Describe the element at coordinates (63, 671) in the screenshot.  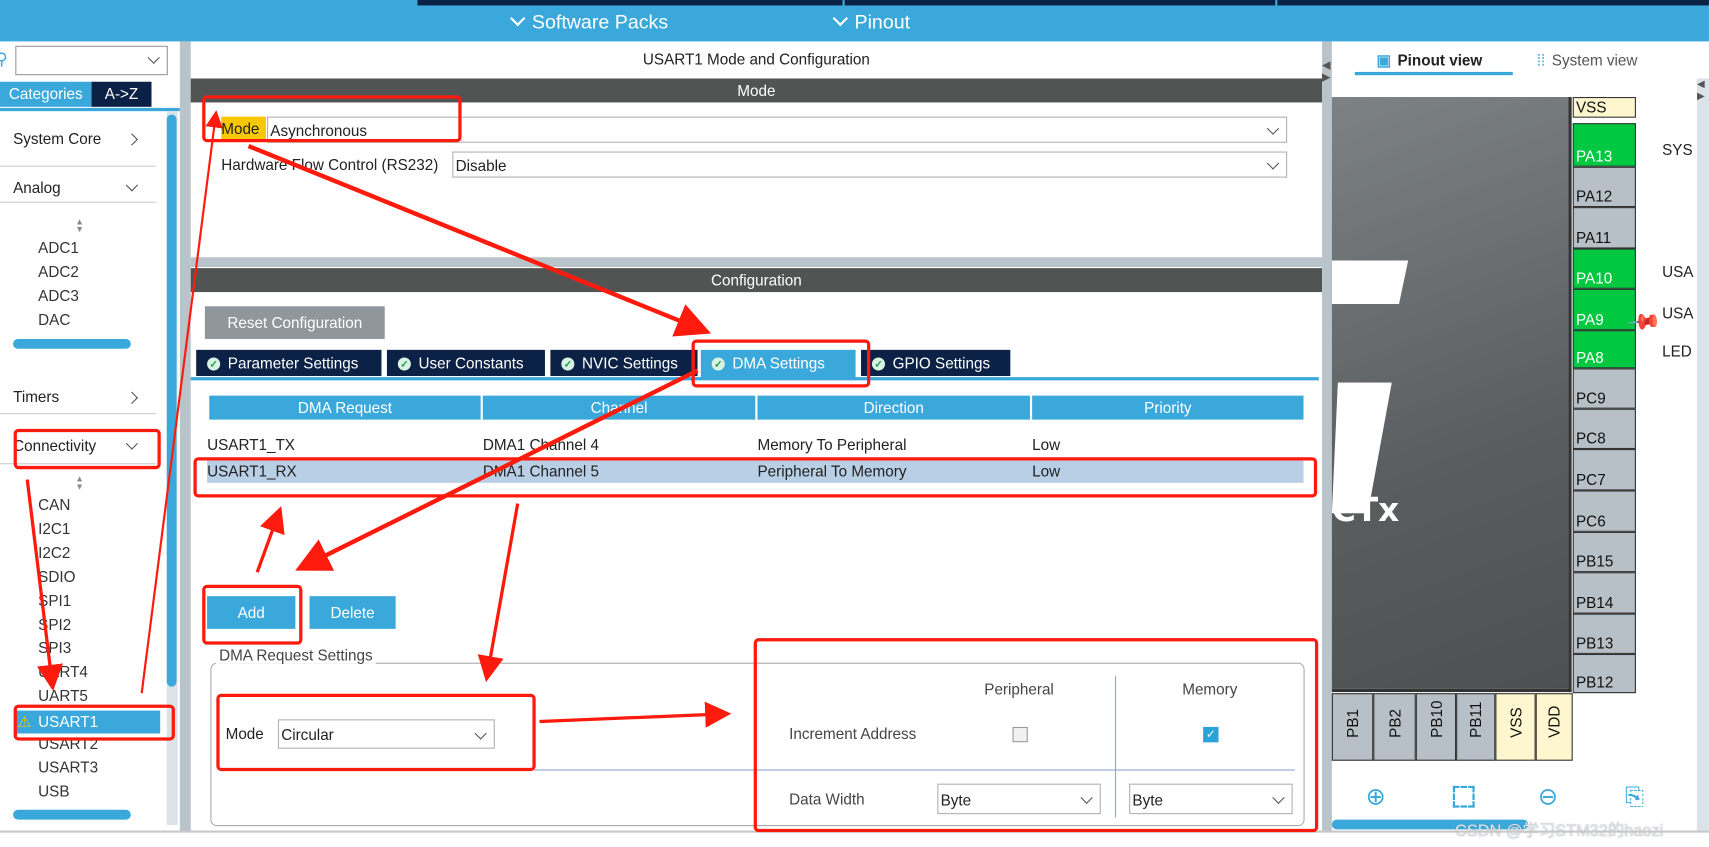
I see `list-item: UART4` at that location.